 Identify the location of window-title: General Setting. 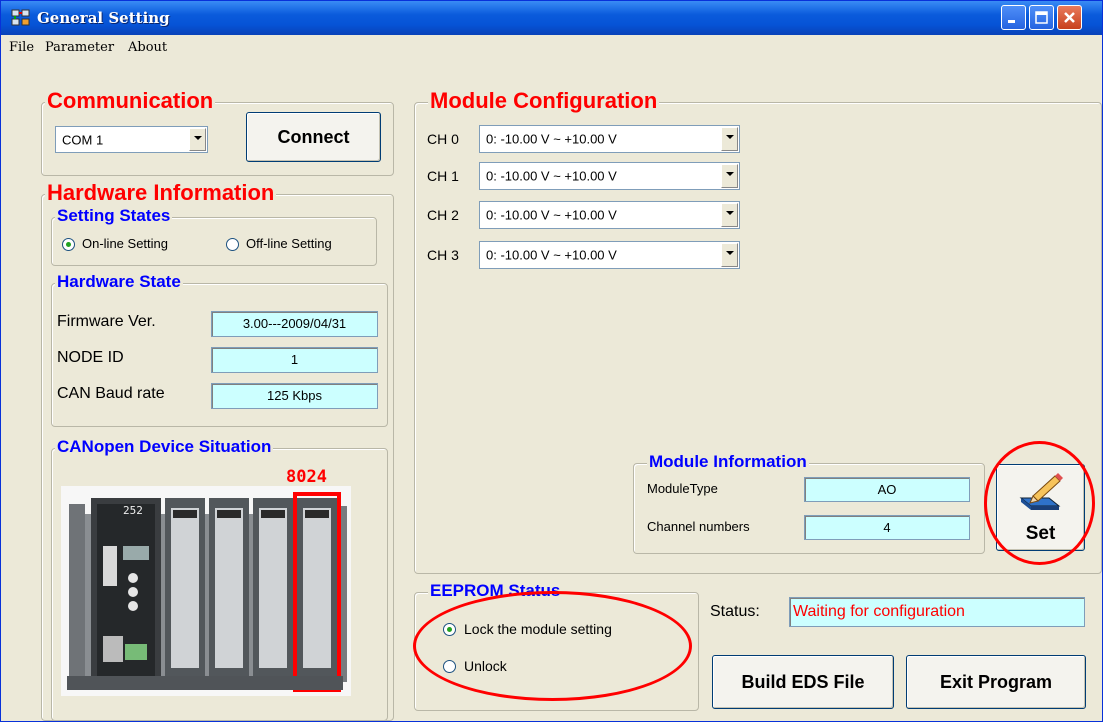
(103, 18).